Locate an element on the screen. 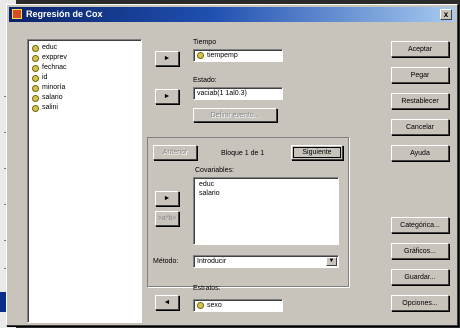 This screenshot has width=460, height=328. covariables-list-items: educ salario is located at coordinates (266, 188).